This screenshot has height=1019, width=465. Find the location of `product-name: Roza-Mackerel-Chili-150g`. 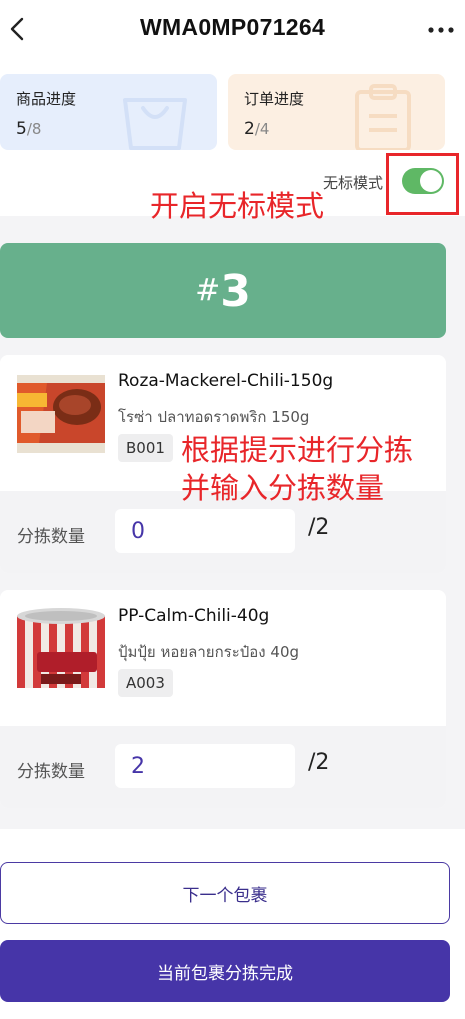

product-name: Roza-Mackerel-Chili-150g is located at coordinates (226, 381).